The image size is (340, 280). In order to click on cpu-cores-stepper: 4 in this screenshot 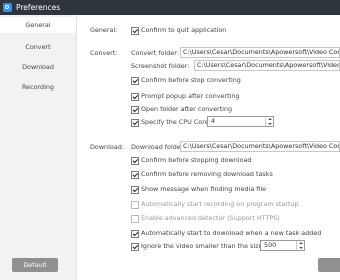, I will do `click(240, 121)`.